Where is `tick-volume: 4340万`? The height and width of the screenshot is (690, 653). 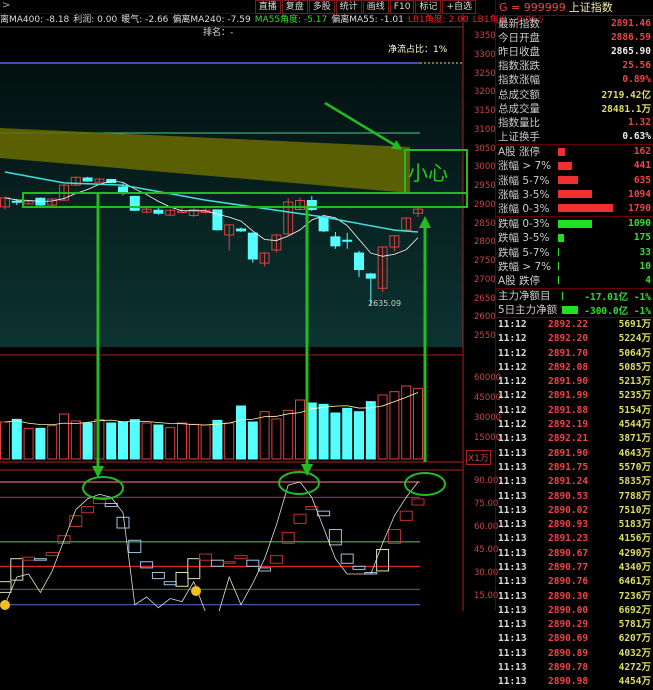 tick-volume: 4340万 is located at coordinates (634, 567).